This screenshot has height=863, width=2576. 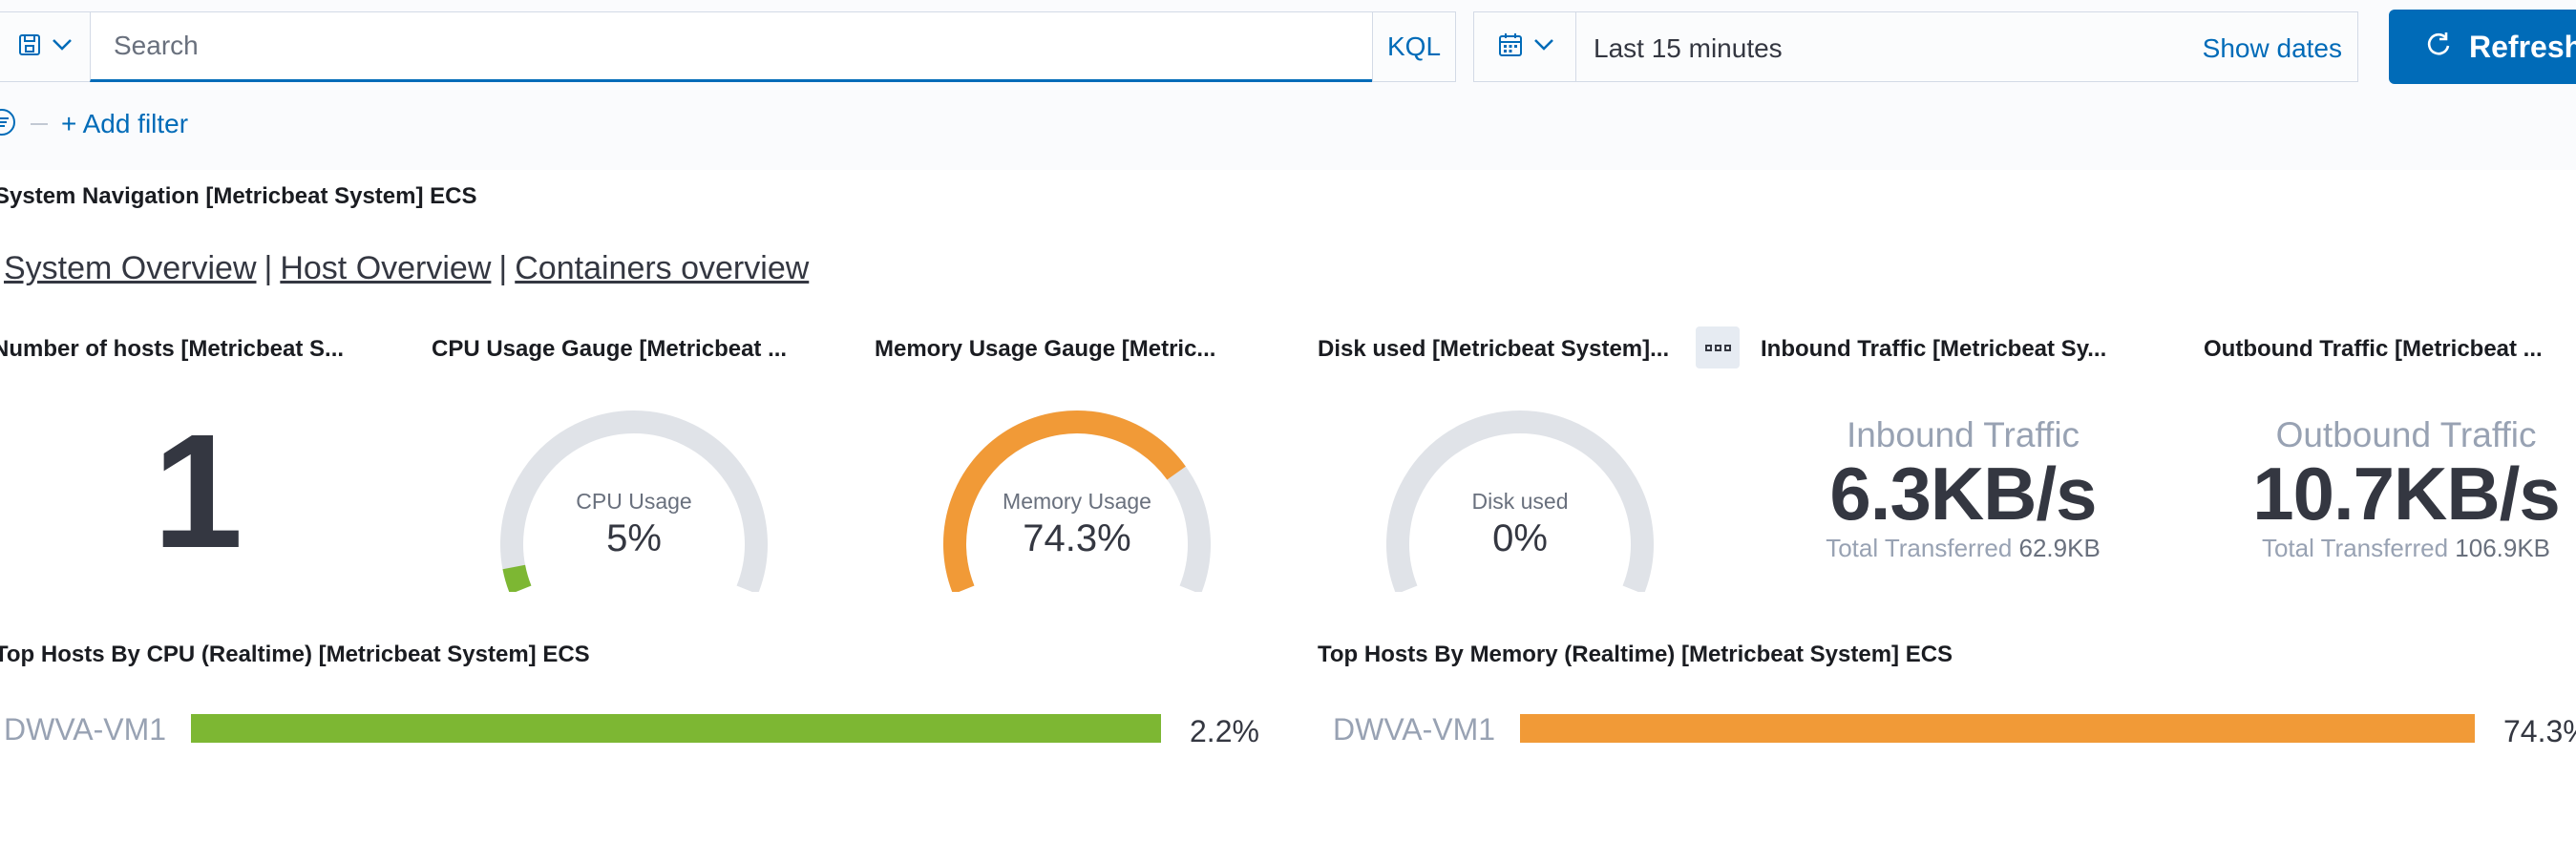 What do you see at coordinates (2438, 47) in the screenshot?
I see `refresh-icon` at bounding box center [2438, 47].